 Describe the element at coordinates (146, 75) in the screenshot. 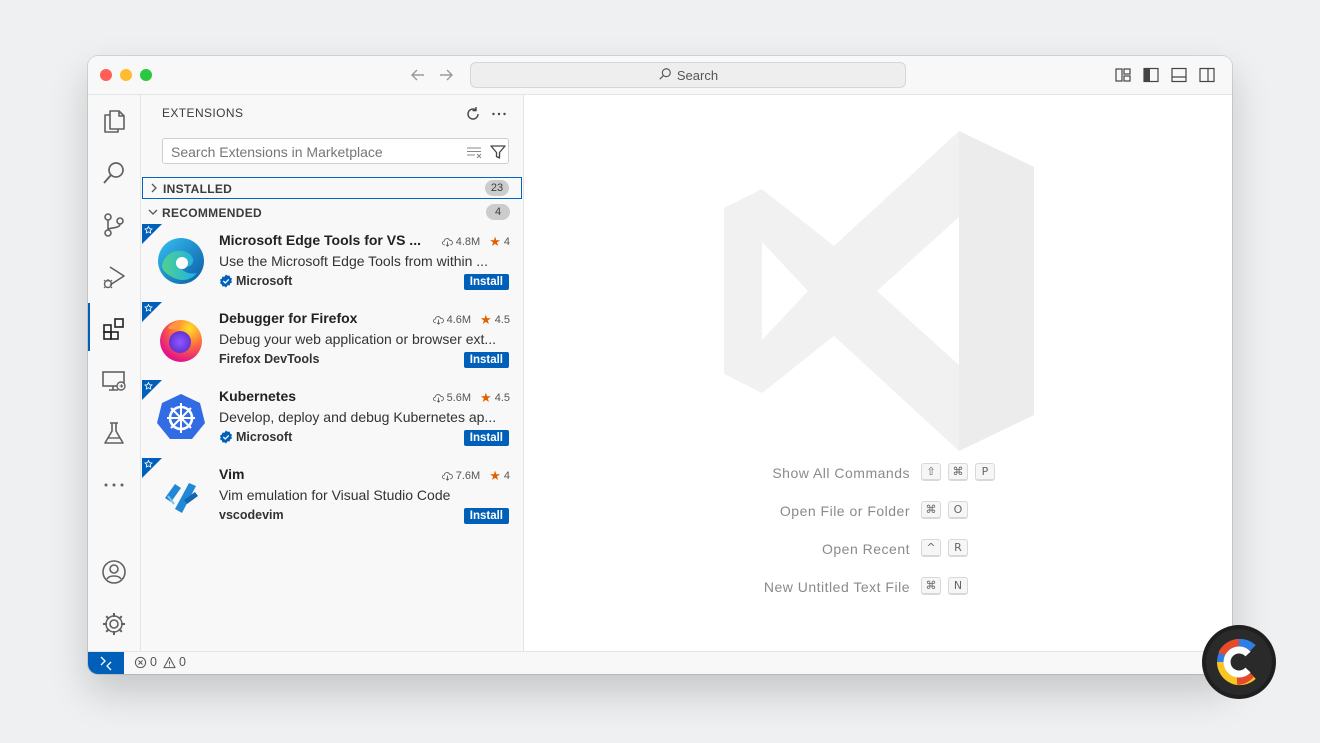

I see `zoom-window-button` at that location.